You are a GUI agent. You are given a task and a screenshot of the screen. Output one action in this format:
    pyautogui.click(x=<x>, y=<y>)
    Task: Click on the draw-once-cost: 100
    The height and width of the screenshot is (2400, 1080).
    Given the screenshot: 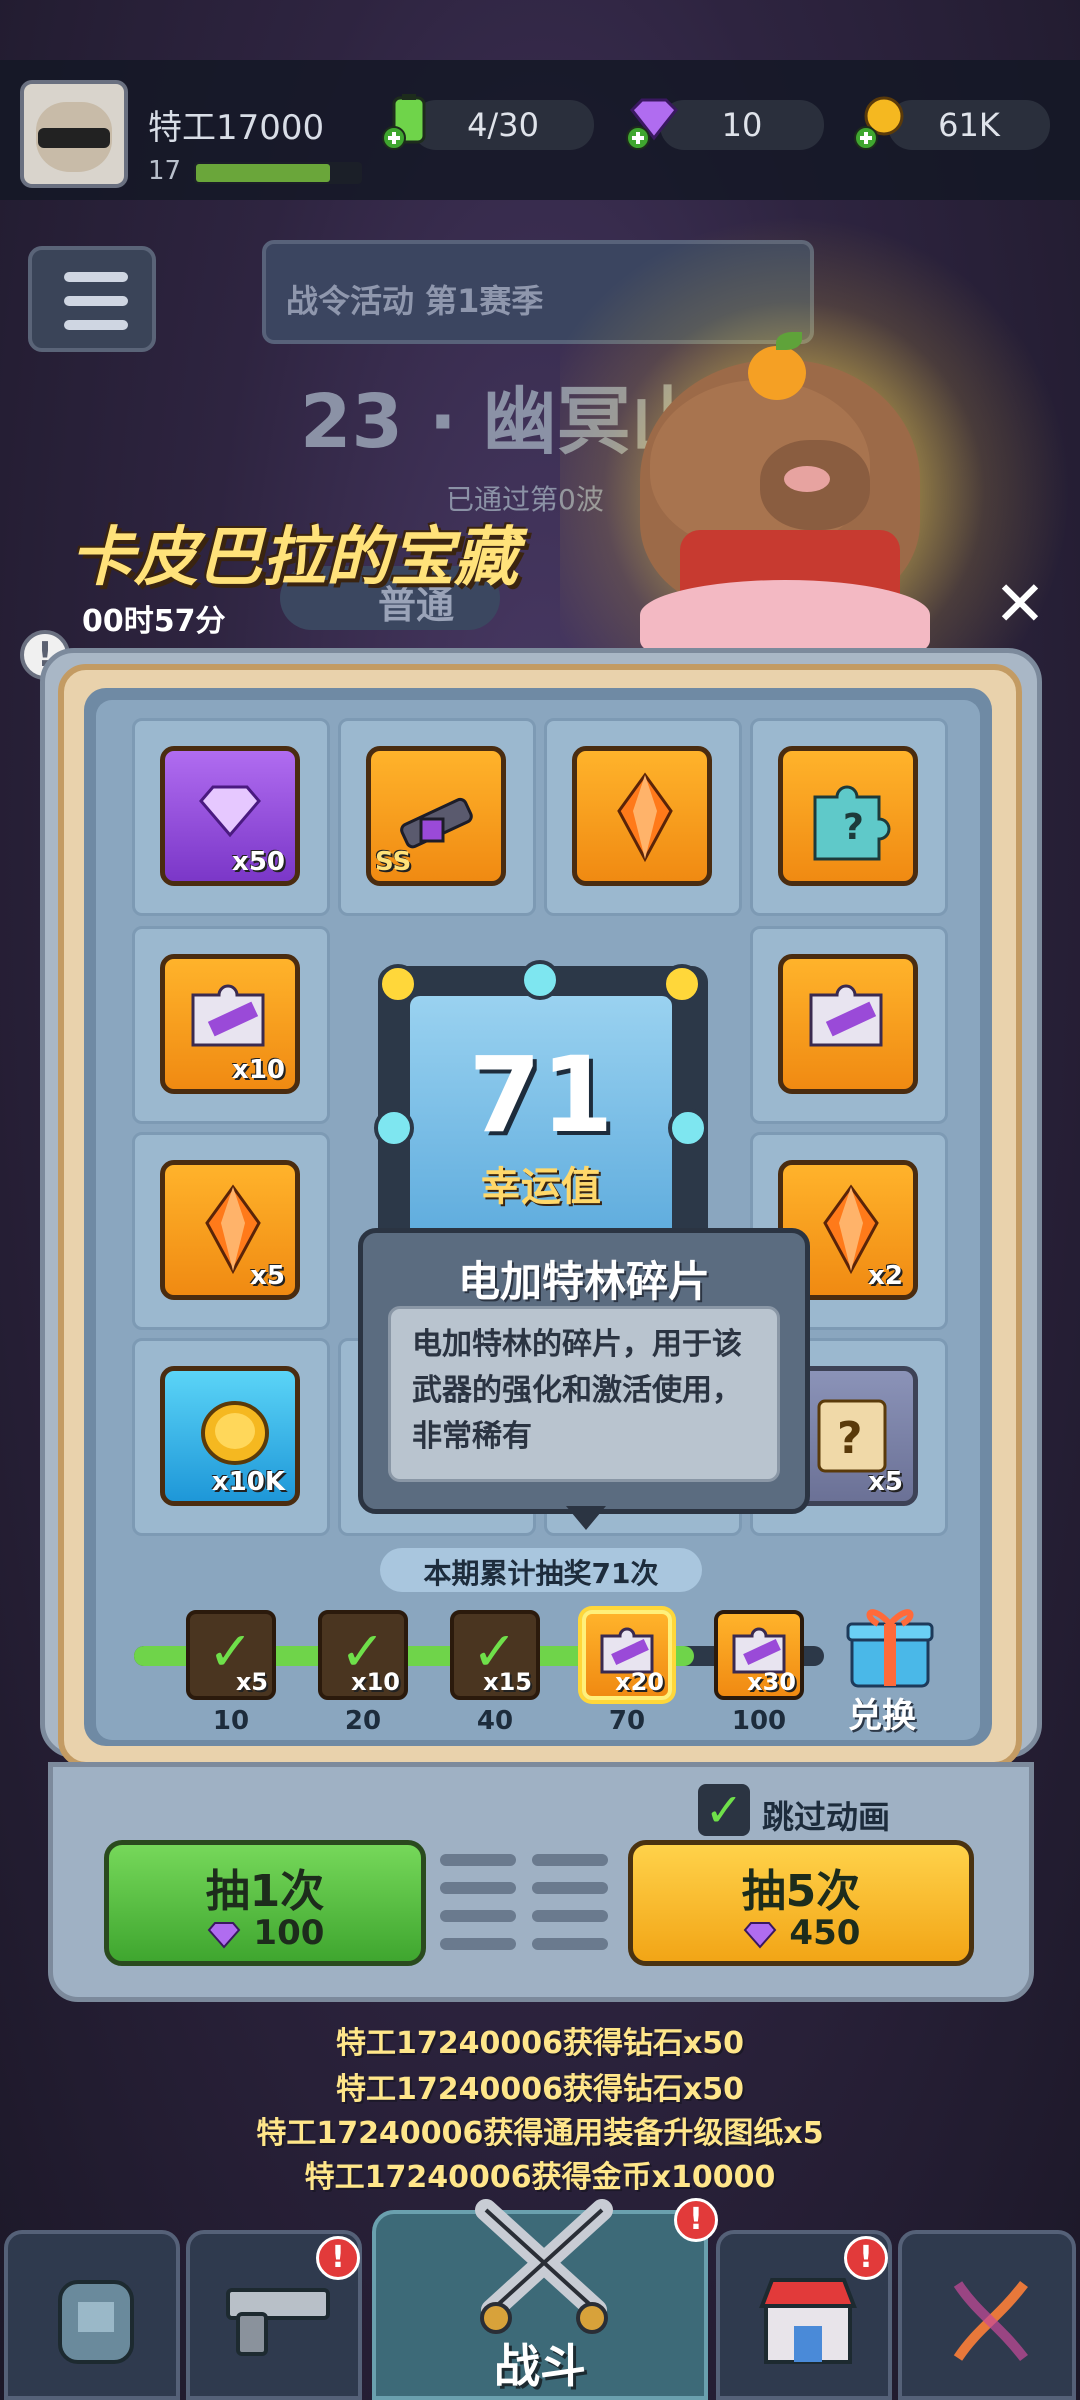 What is the action you would take?
    pyautogui.click(x=265, y=1933)
    